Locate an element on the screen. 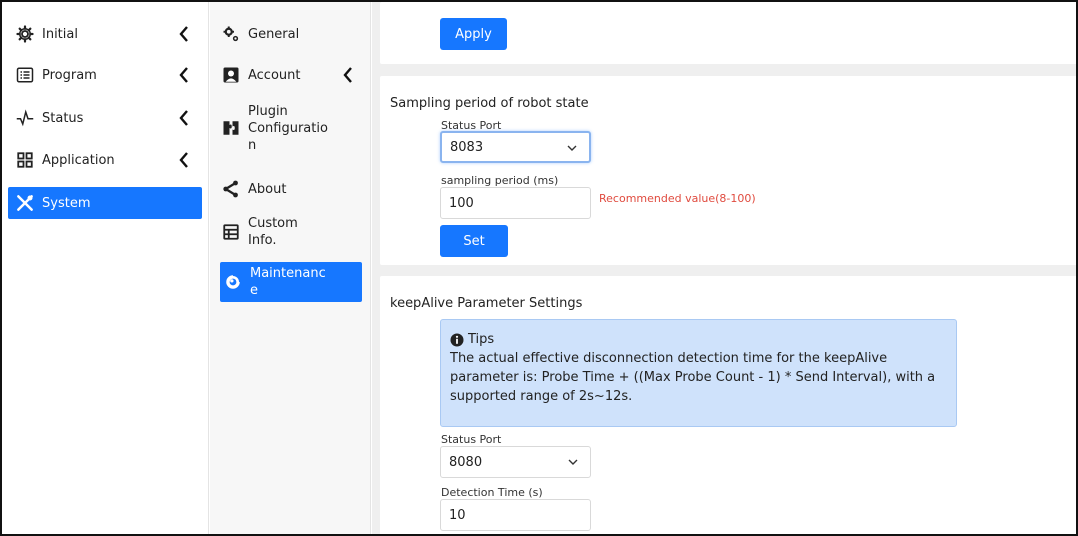 The height and width of the screenshot is (536, 1078). plugin-icon is located at coordinates (231, 128).